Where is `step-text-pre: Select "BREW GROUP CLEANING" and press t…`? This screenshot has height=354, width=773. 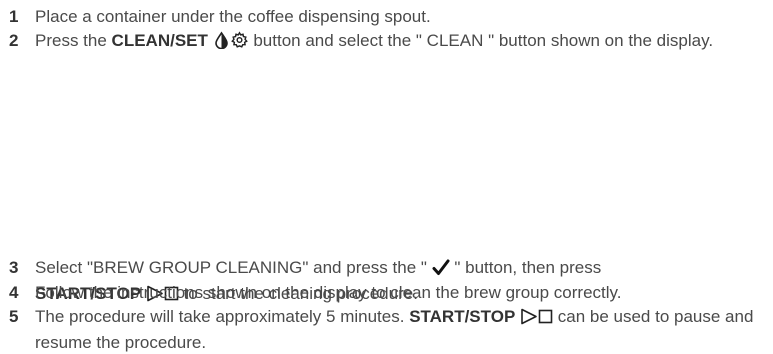 step-text-pre: Select "BREW GROUP CLEANING" and press t… is located at coordinates (233, 267).